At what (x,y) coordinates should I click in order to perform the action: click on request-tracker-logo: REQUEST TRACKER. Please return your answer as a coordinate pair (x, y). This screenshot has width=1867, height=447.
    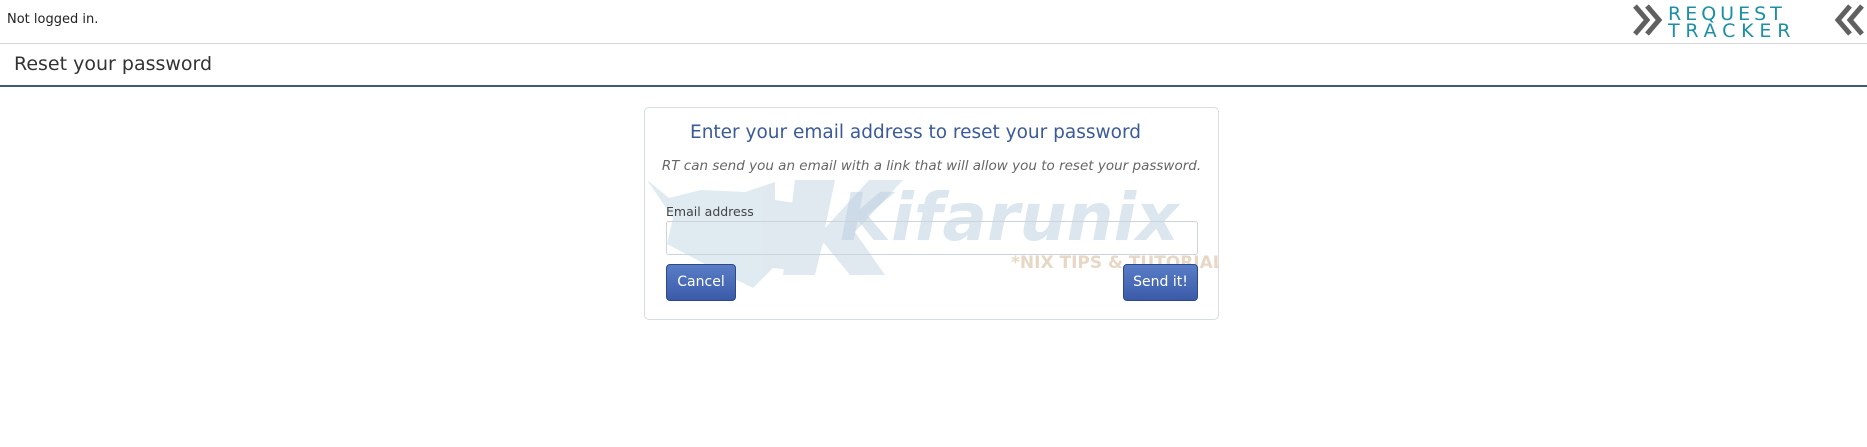
    Looking at the image, I should click on (1749, 21).